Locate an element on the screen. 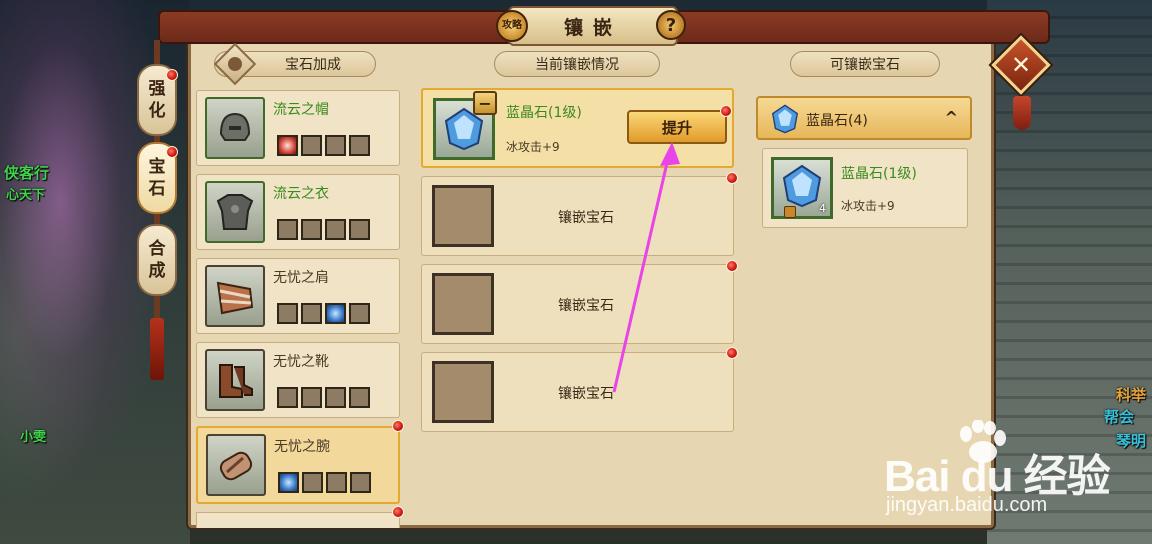  watermark-site: jingyan.baidu.com is located at coordinates (967, 505).